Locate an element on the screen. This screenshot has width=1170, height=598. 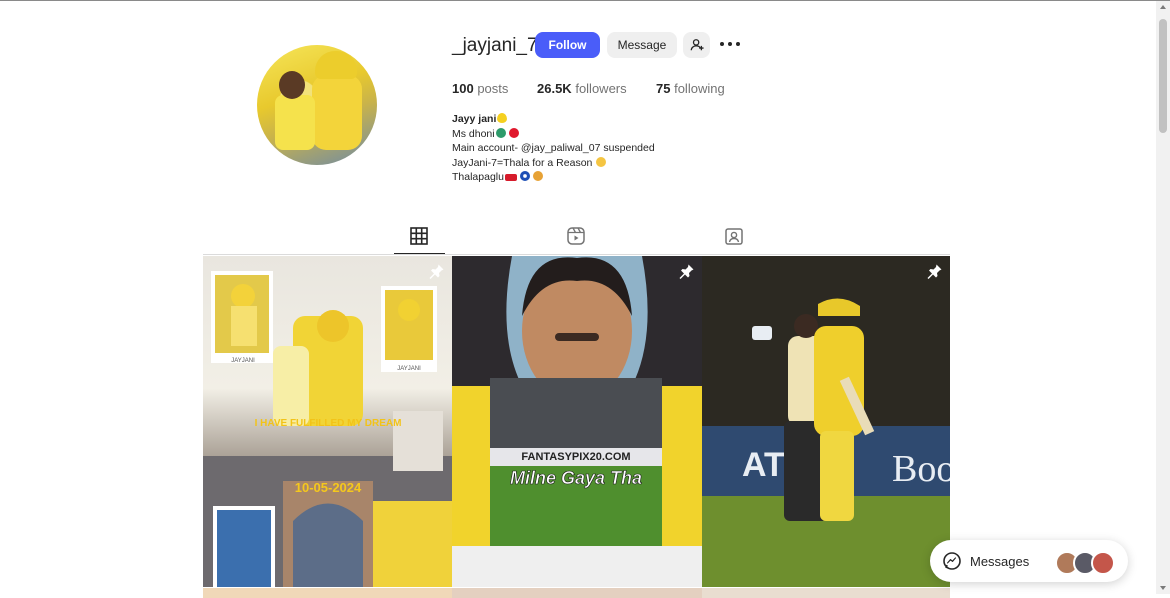
suggest-user-button is located at coordinates (696, 45).